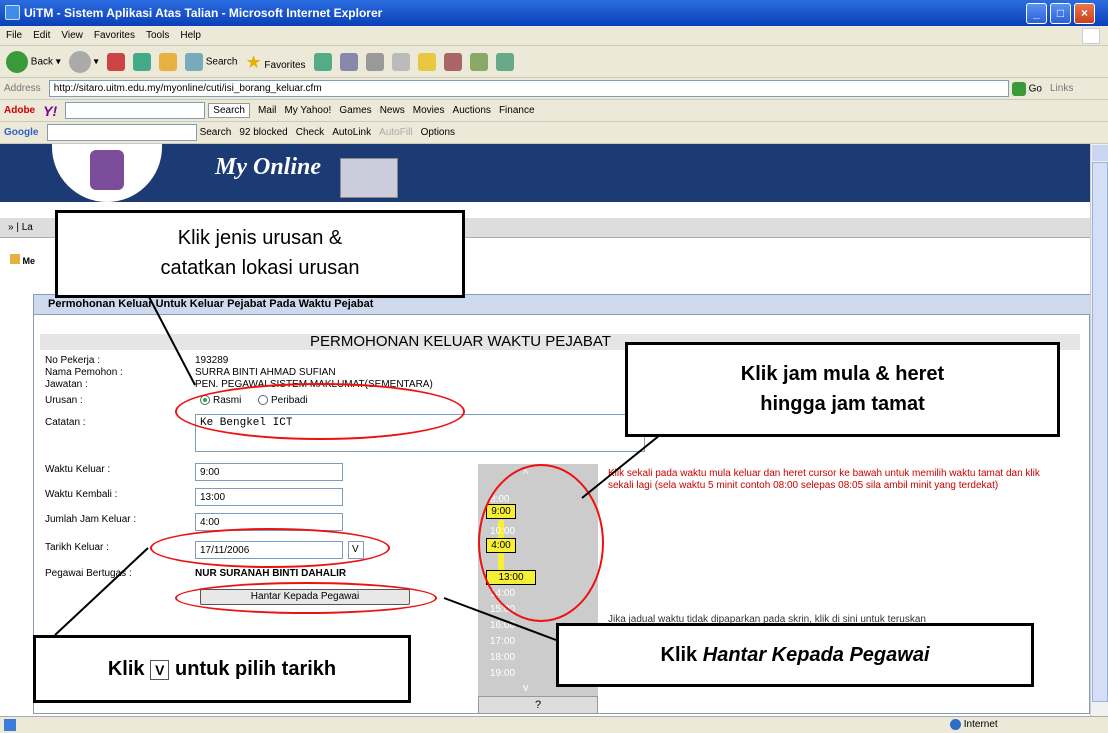 Image resolution: width=1108 pixels, height=733 pixels. Describe the element at coordinates (392, 110) in the screenshot. I see `yahoo-news-link: News` at that location.